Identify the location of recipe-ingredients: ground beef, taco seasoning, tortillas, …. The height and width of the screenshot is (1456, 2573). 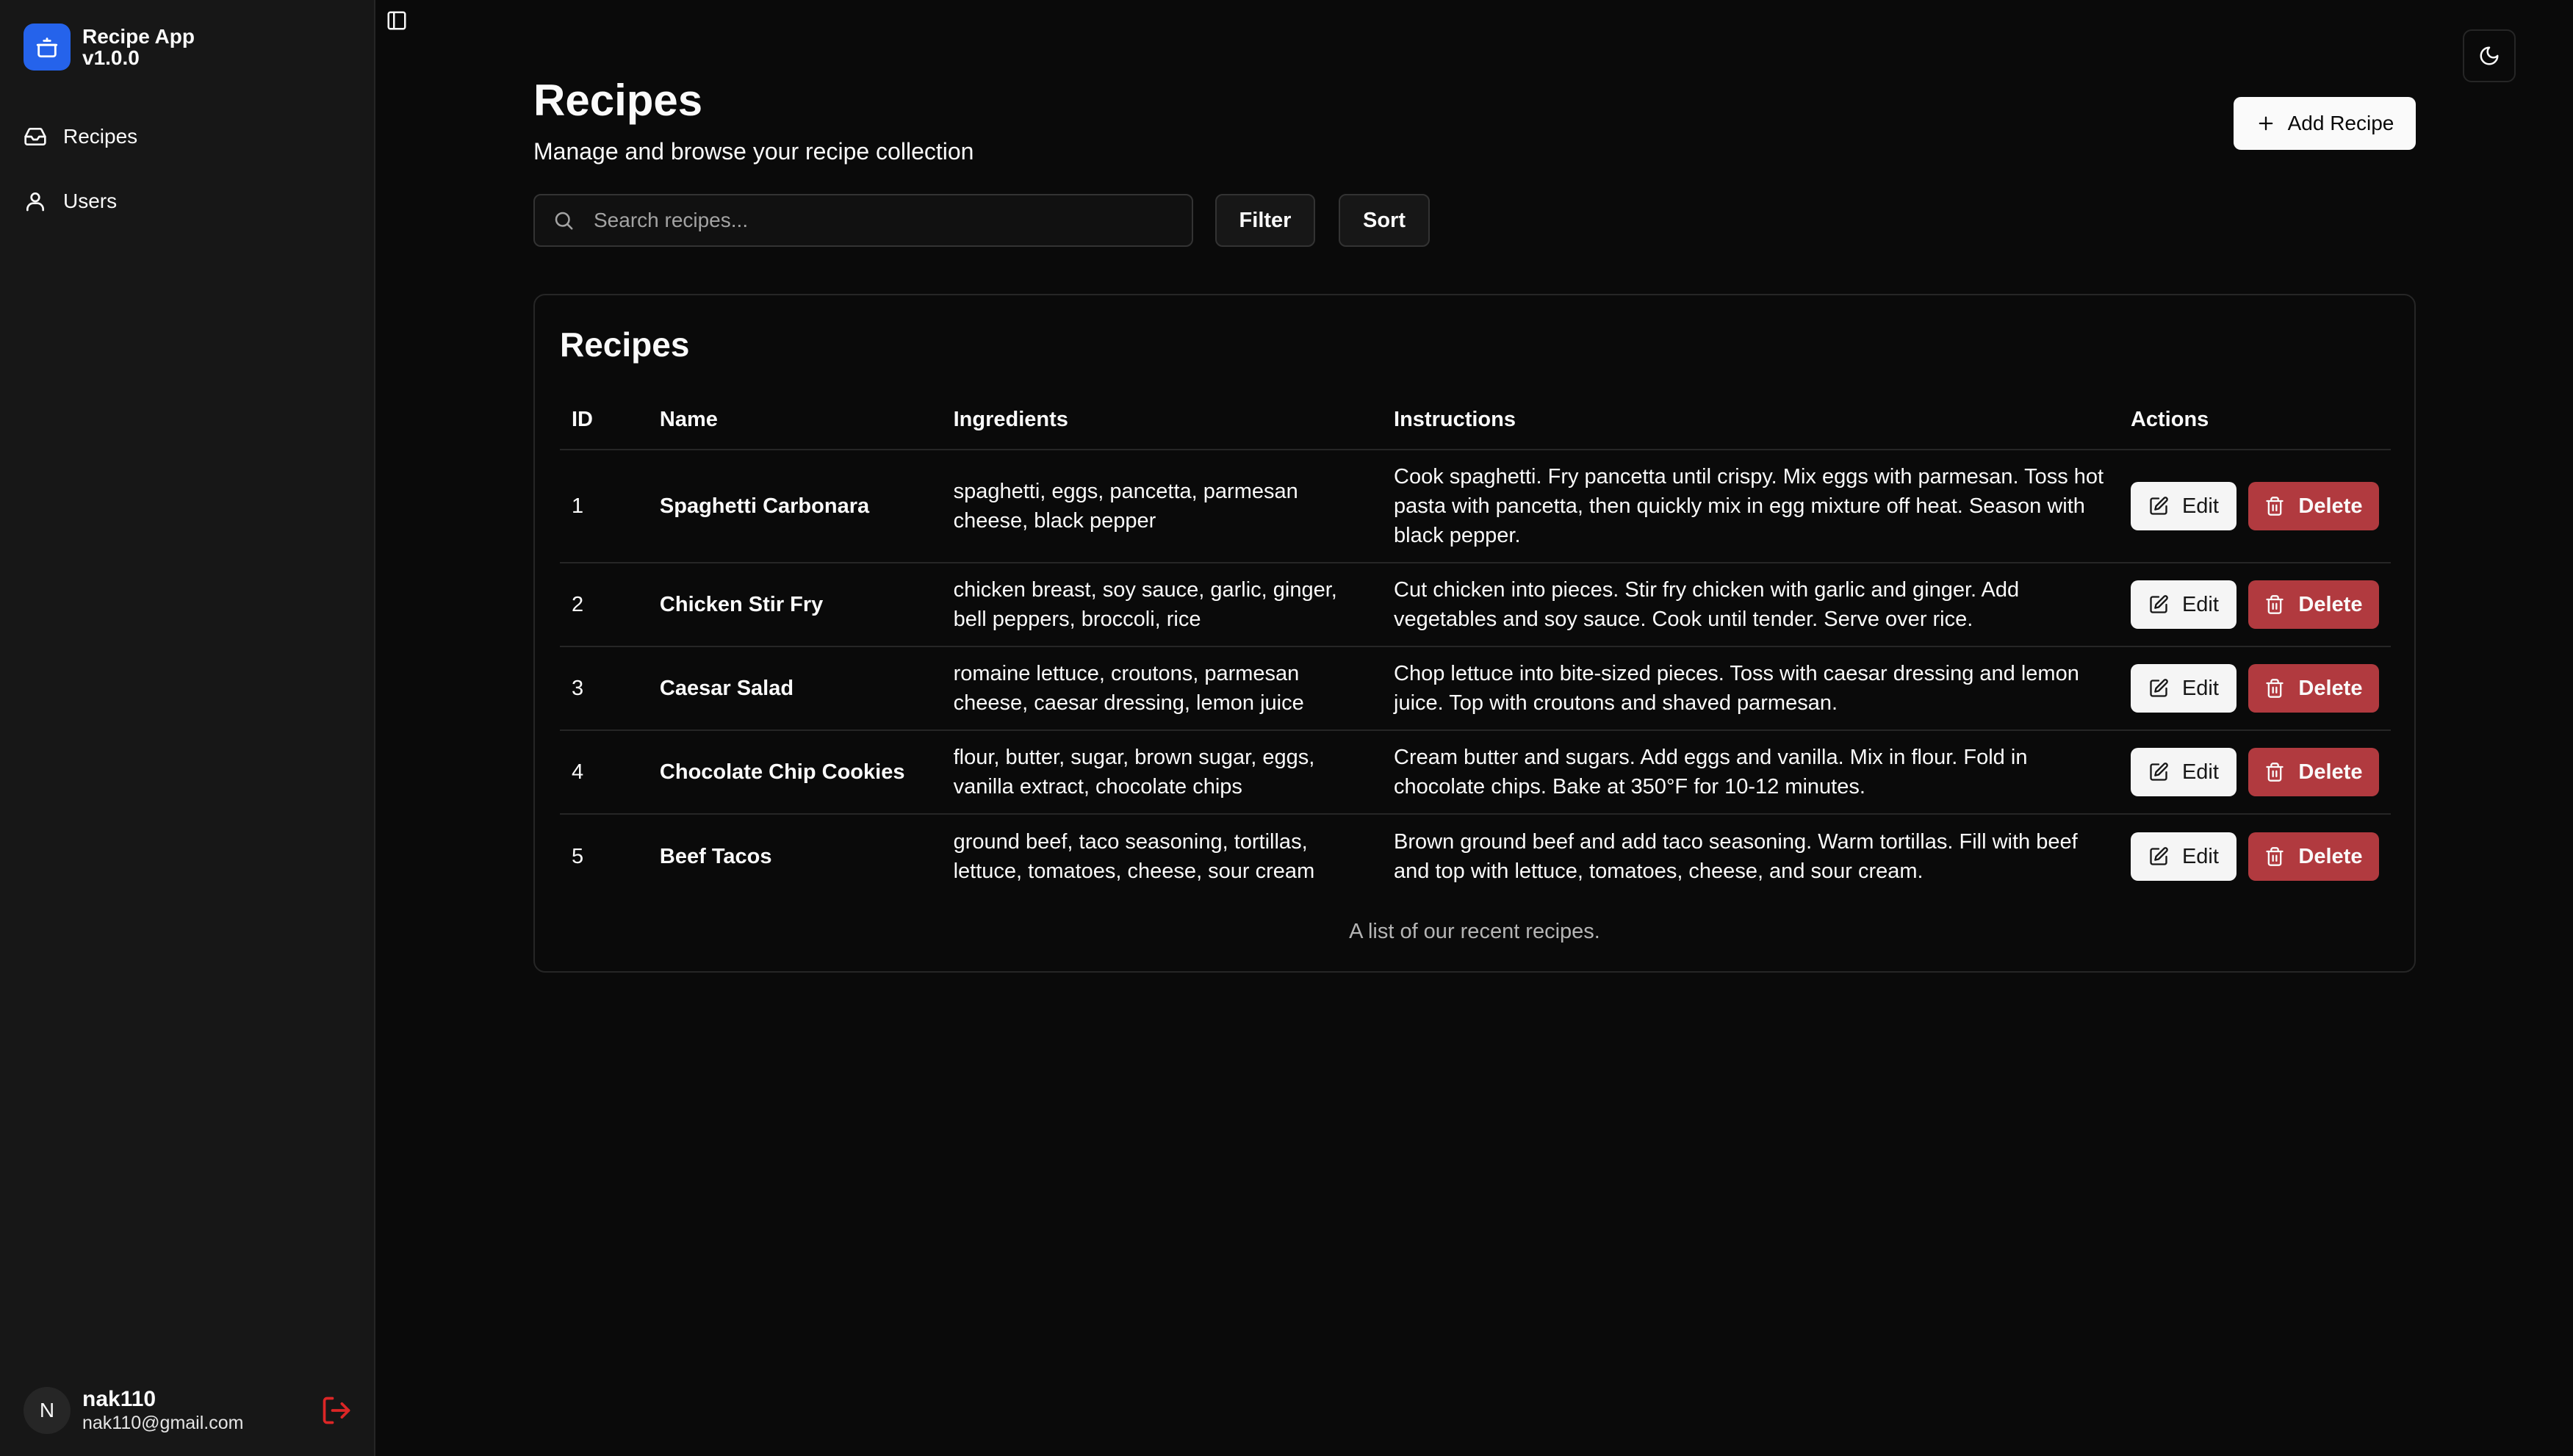
(1134, 856).